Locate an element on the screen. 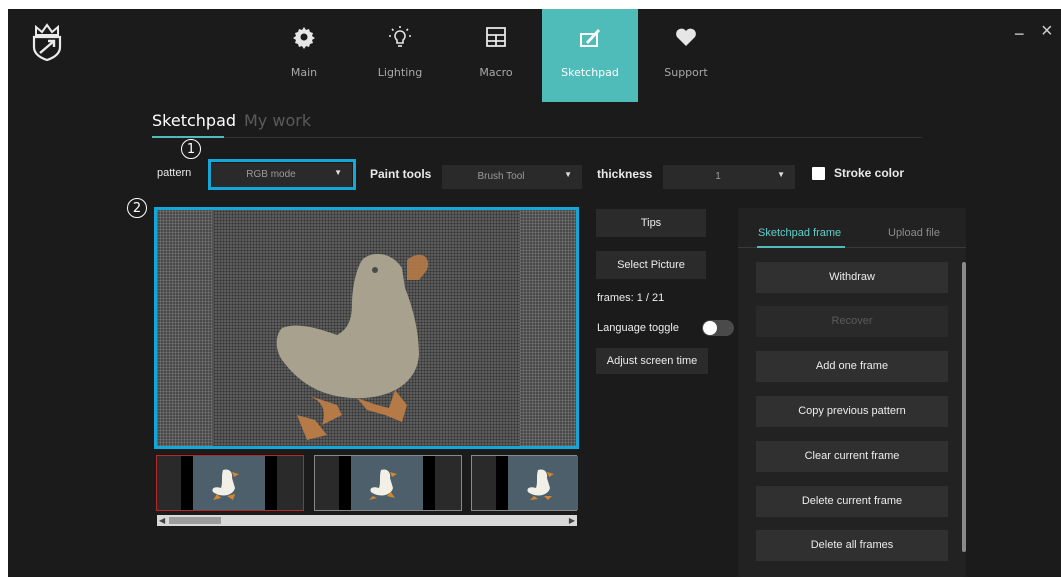 The image size is (1061, 578). nav-main-label: Main is located at coordinates (304, 72).